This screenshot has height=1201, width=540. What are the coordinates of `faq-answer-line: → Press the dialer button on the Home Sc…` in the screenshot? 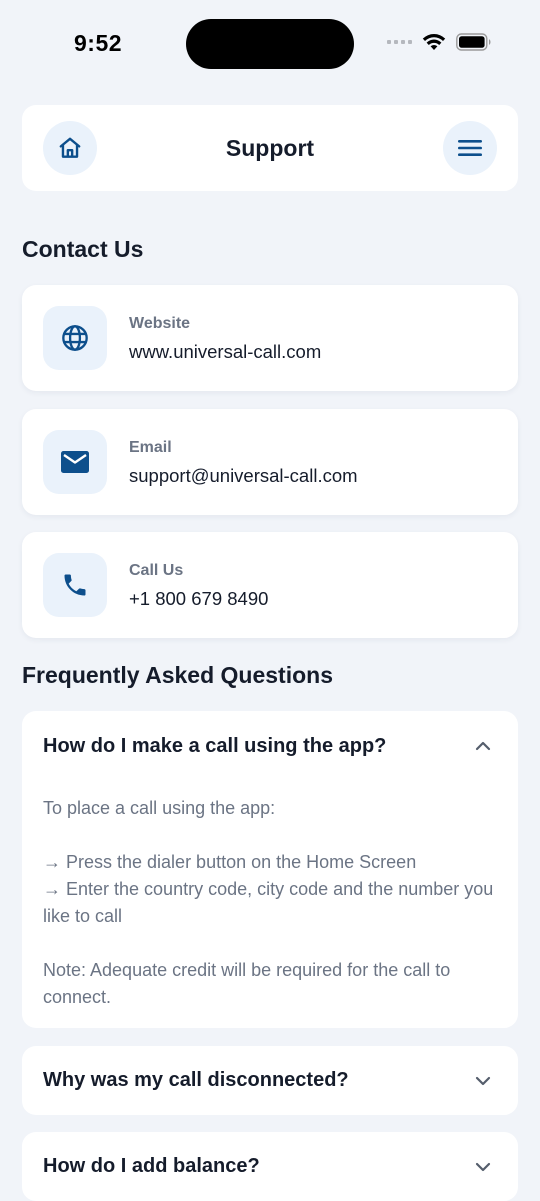 It's located at (230, 862).